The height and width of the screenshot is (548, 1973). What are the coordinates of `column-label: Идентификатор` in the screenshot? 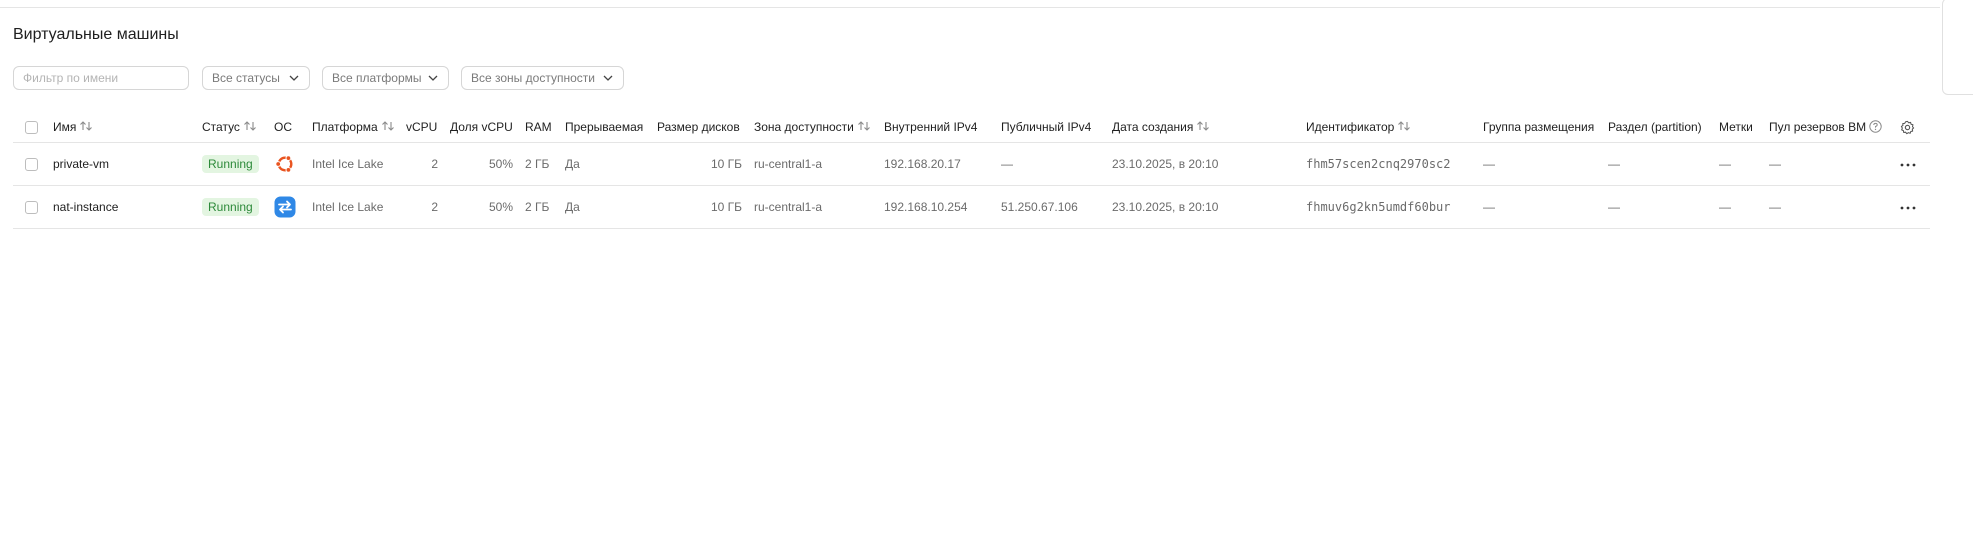 It's located at (1350, 127).